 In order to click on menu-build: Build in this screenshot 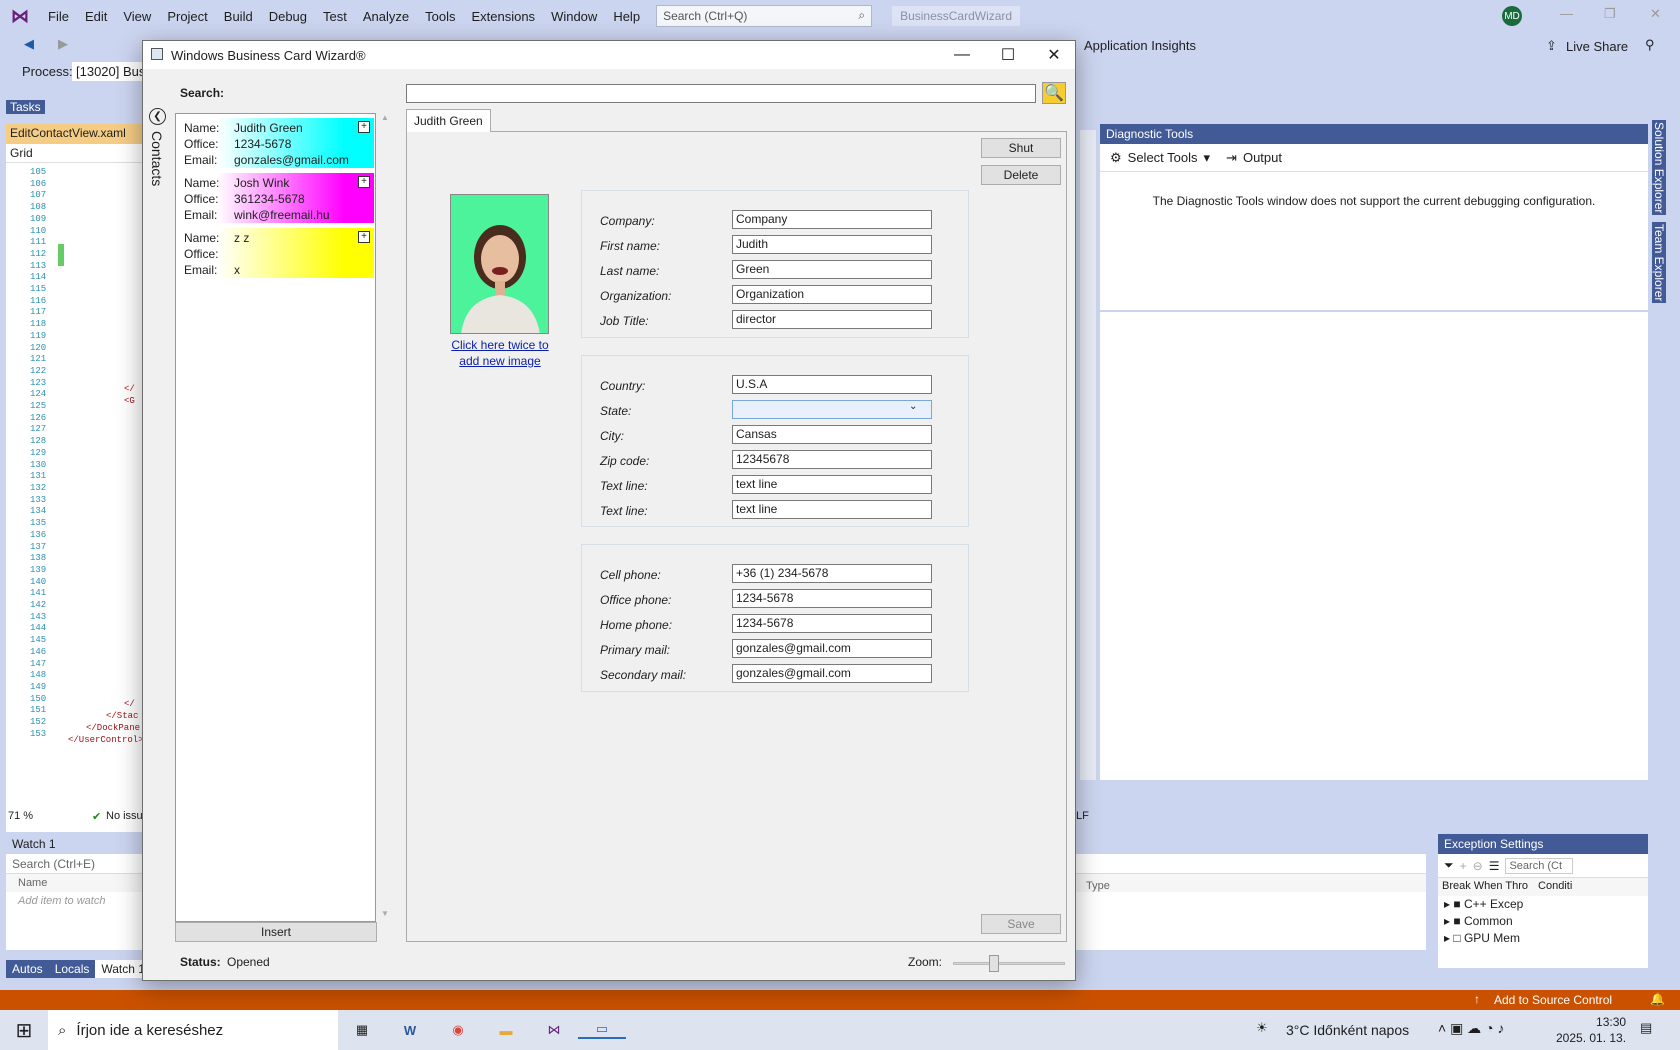, I will do `click(238, 16)`.